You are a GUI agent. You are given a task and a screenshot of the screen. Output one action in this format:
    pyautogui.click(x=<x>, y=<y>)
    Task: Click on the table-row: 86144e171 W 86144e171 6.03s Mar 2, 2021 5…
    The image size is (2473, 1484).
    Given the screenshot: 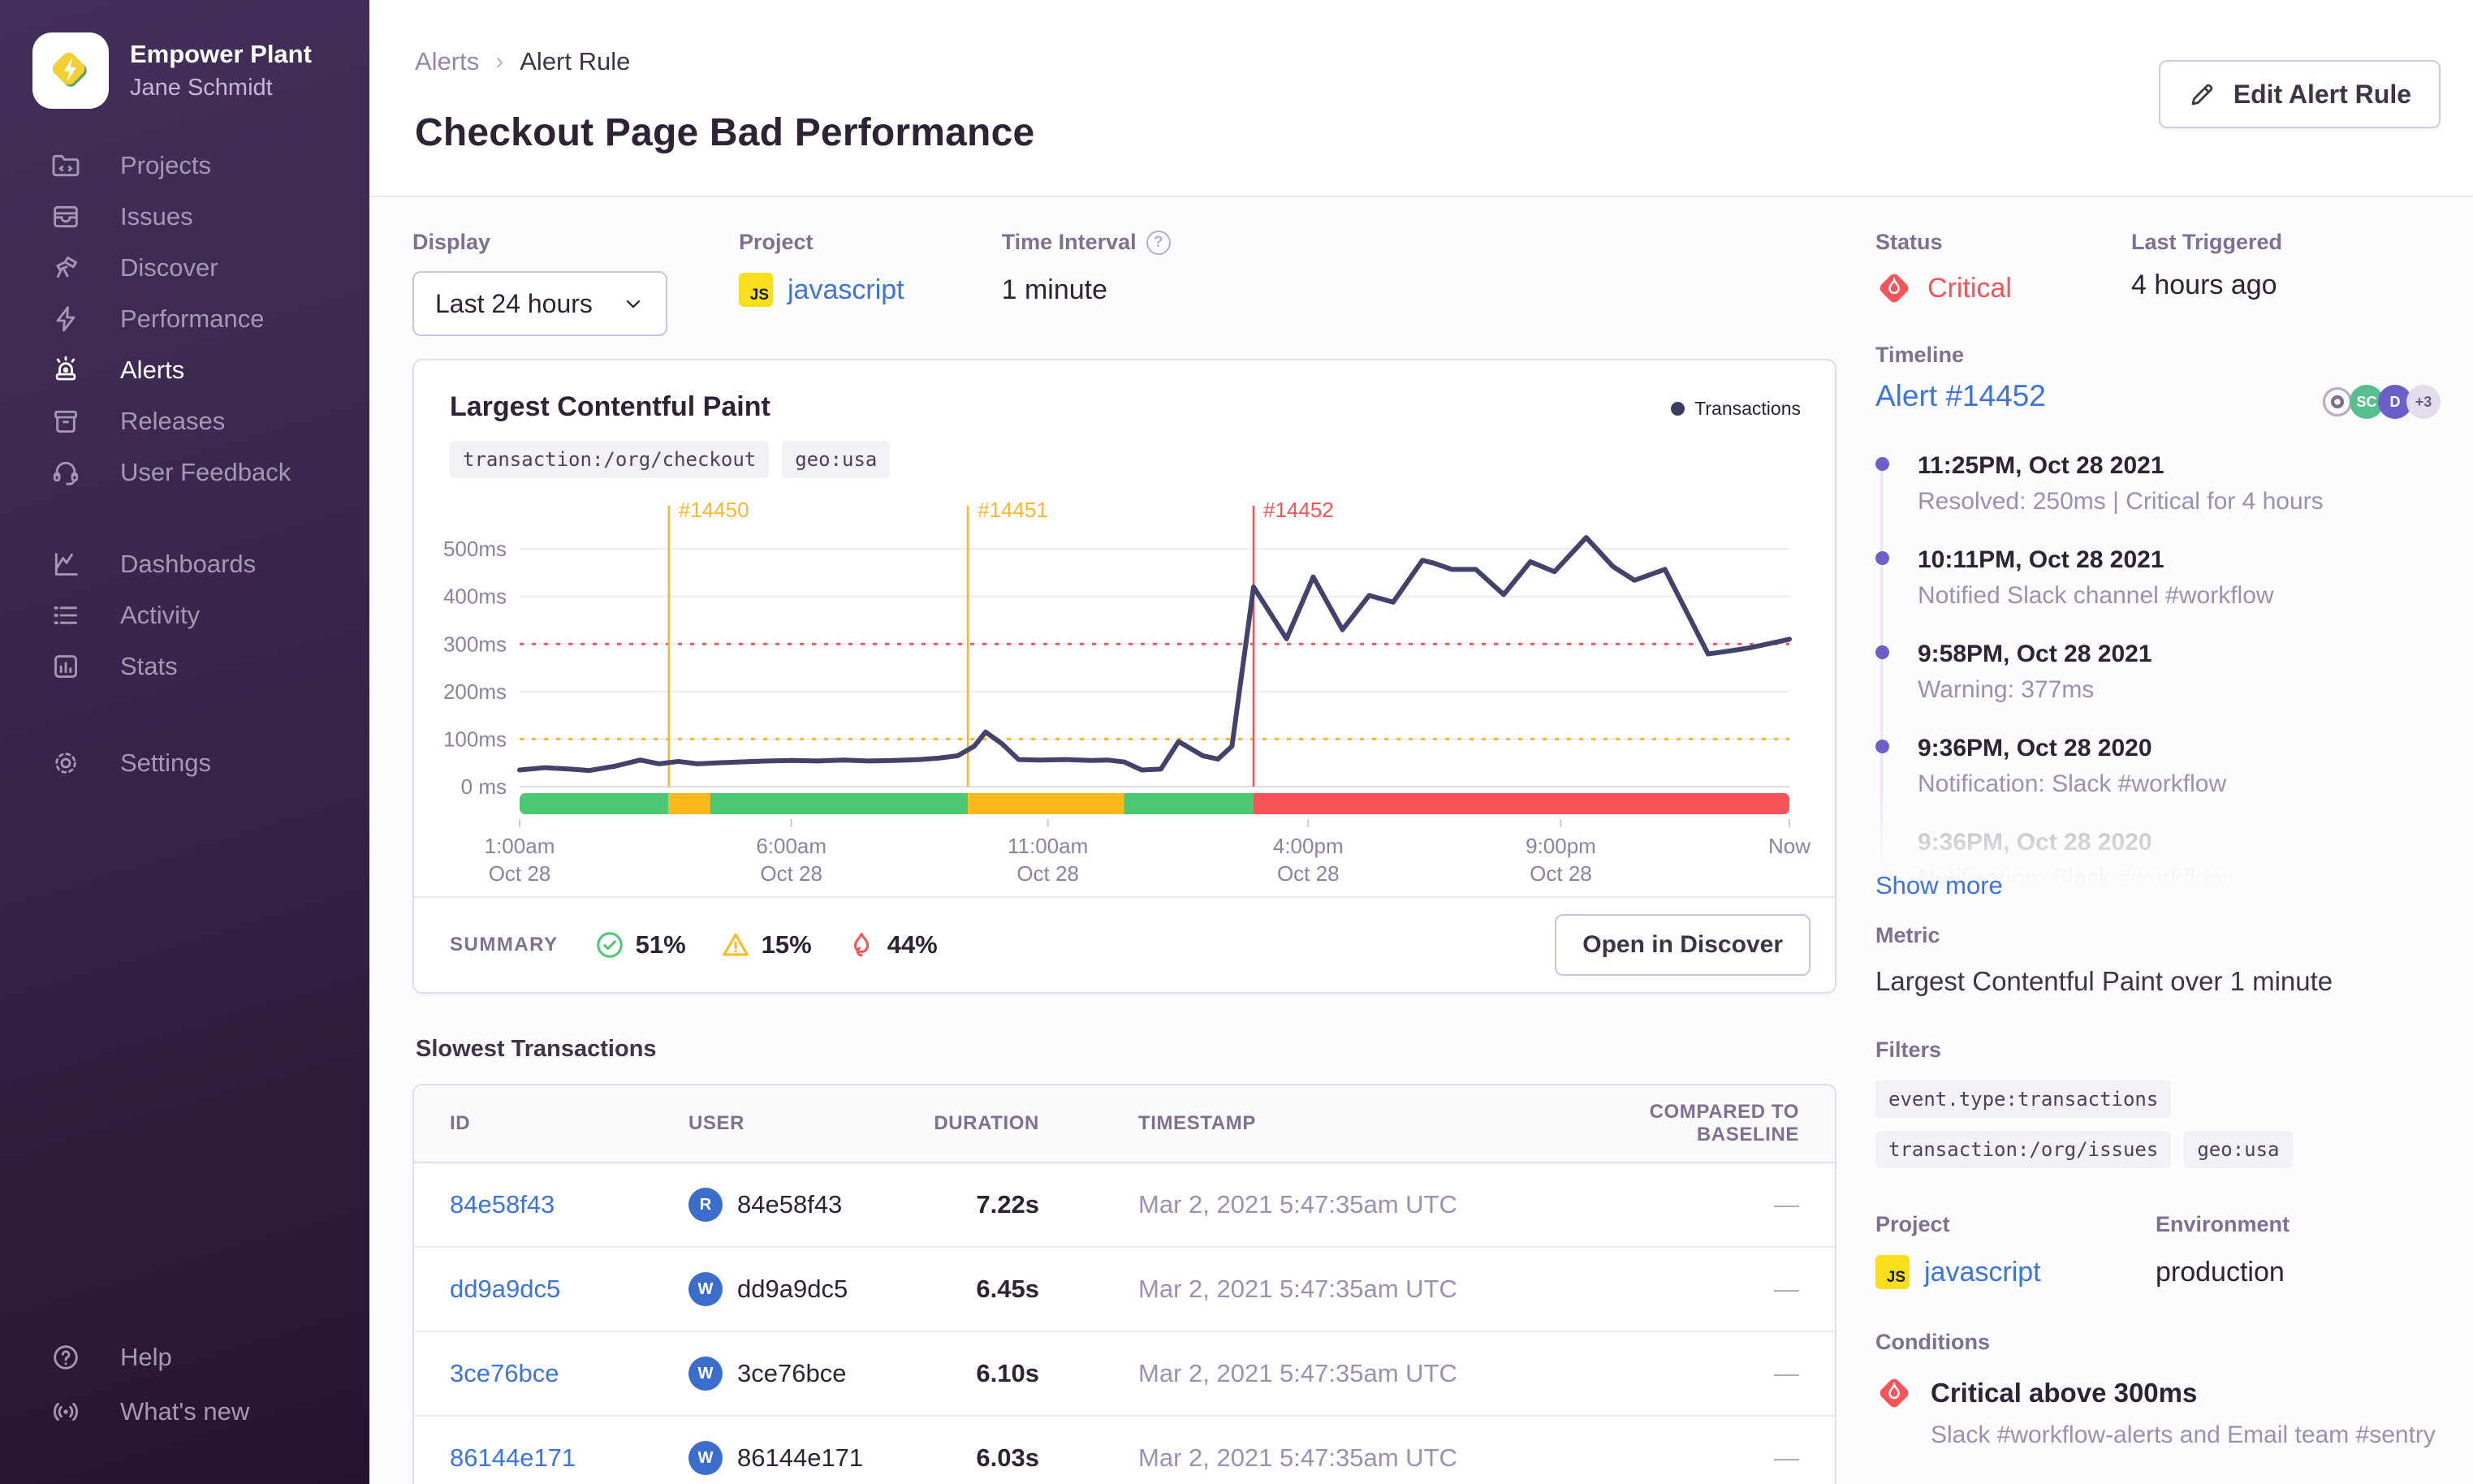 What is the action you would take?
    pyautogui.click(x=1124, y=1450)
    